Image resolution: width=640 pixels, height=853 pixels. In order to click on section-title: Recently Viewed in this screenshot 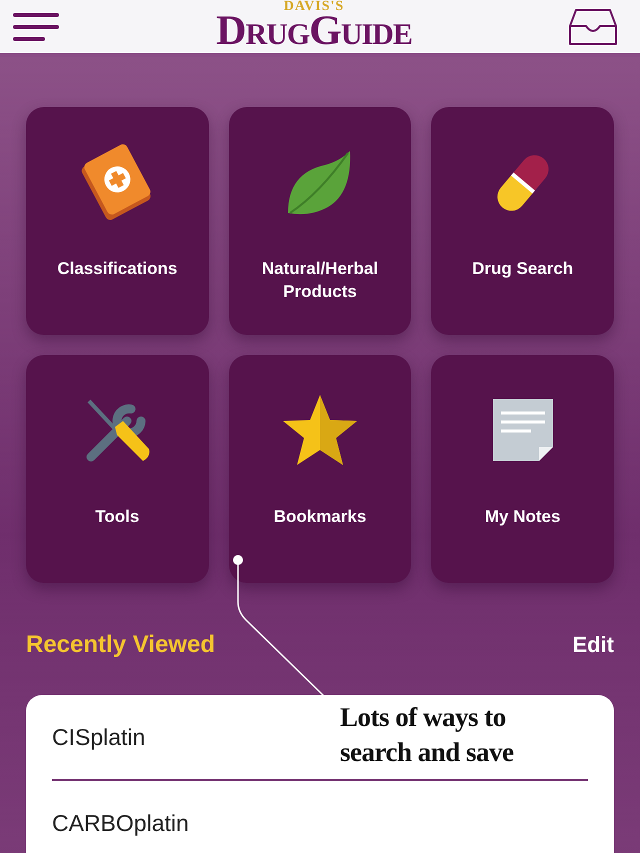, I will do `click(120, 645)`.